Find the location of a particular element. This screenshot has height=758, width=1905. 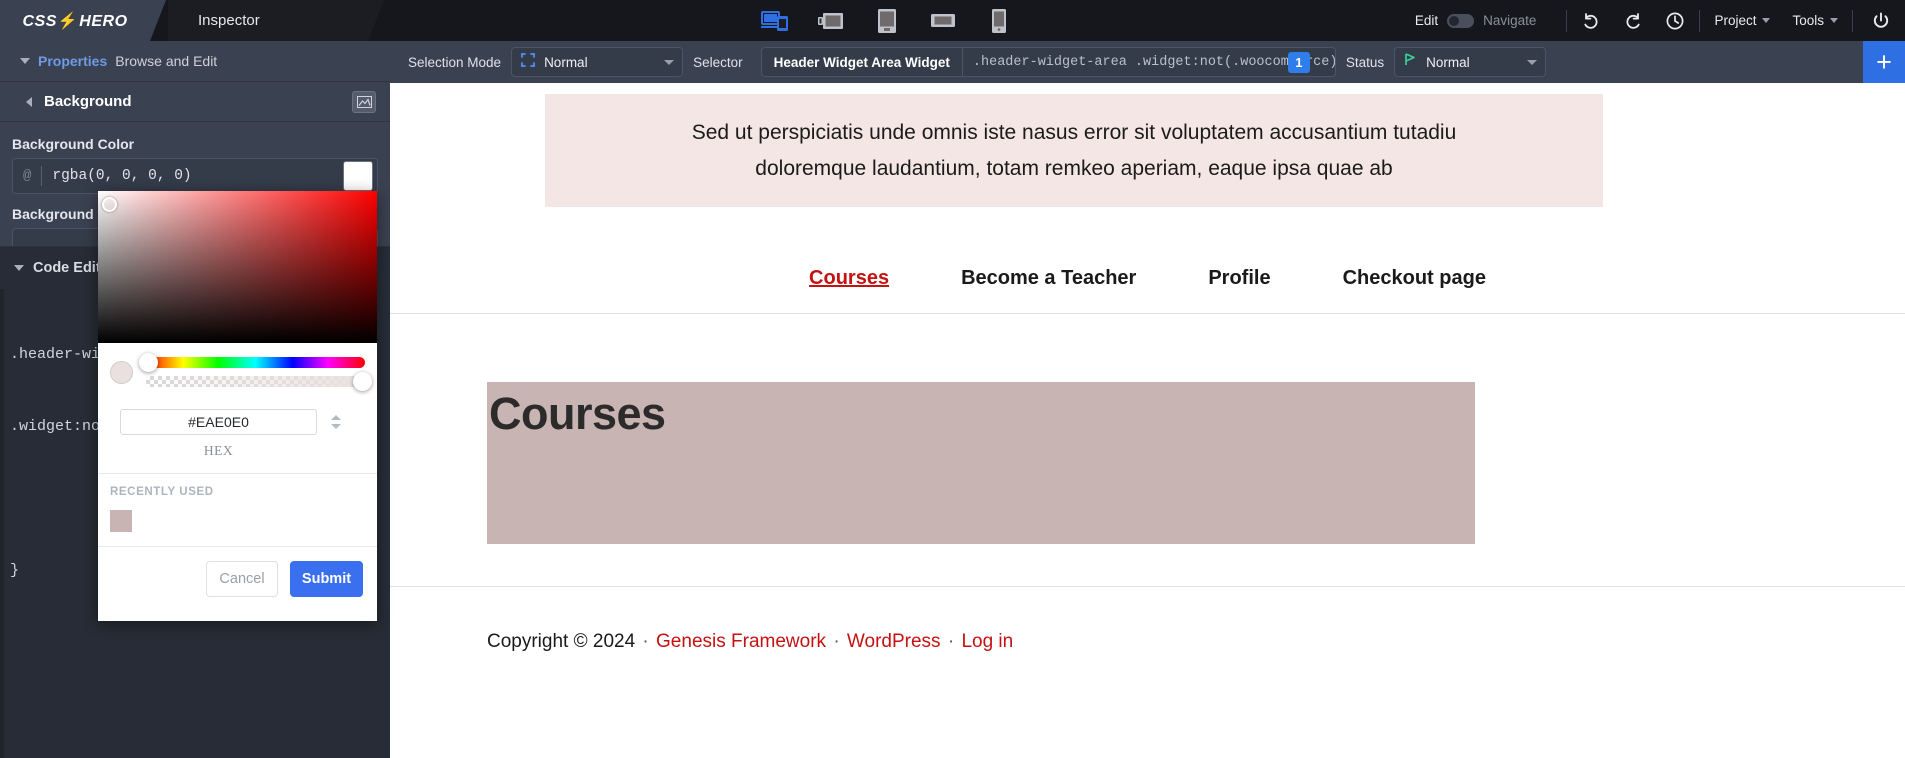

device-desktop-icon is located at coordinates (831, 21).